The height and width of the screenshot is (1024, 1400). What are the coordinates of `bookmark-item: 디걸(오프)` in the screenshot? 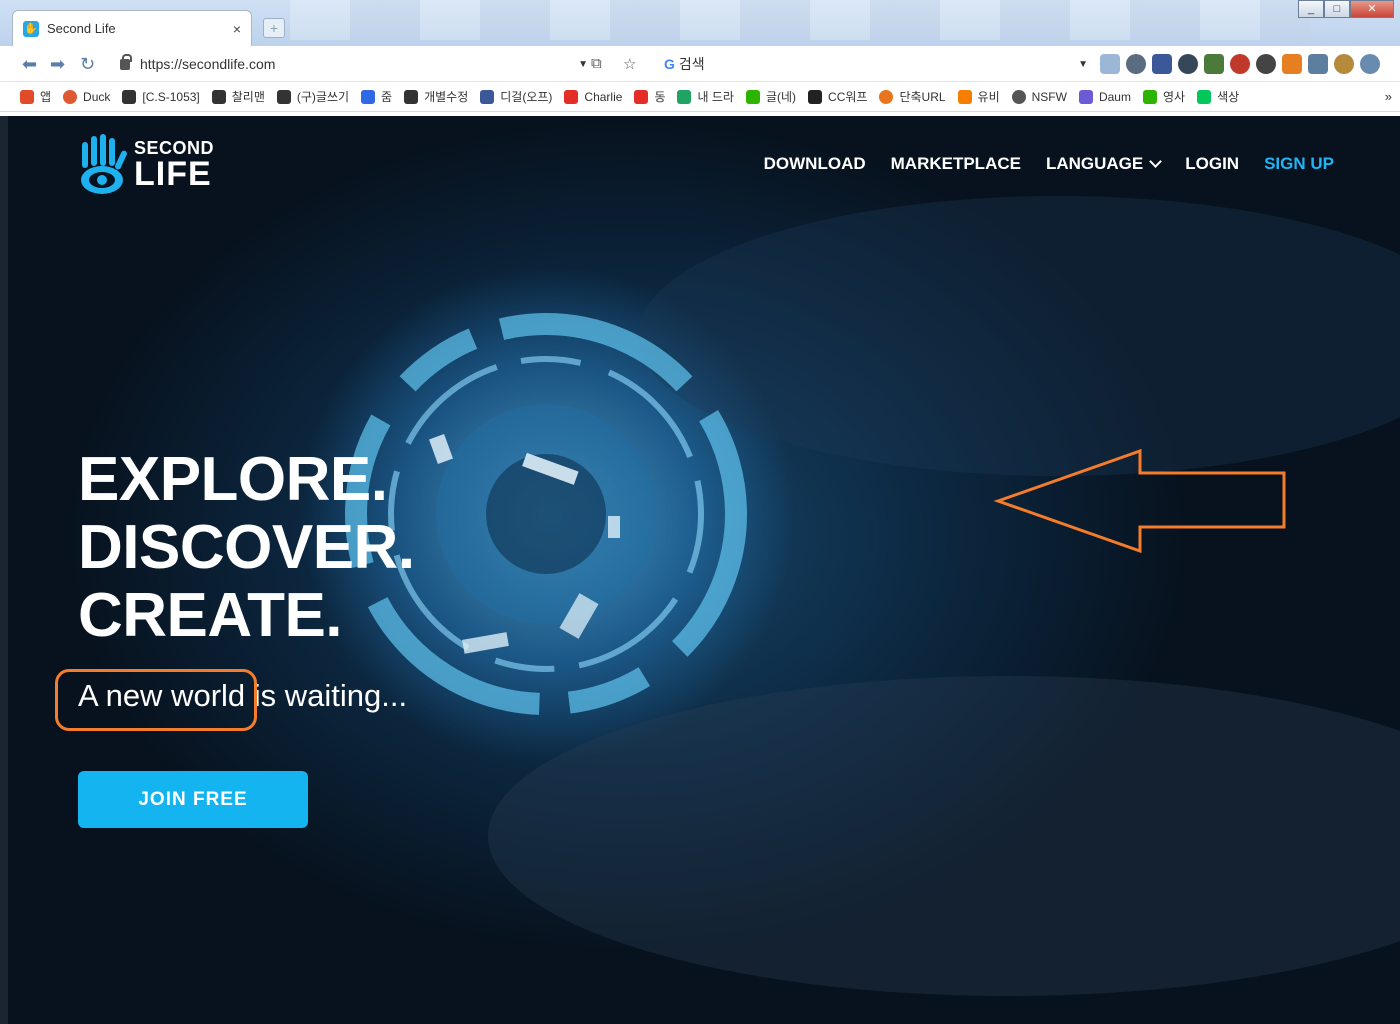 It's located at (516, 96).